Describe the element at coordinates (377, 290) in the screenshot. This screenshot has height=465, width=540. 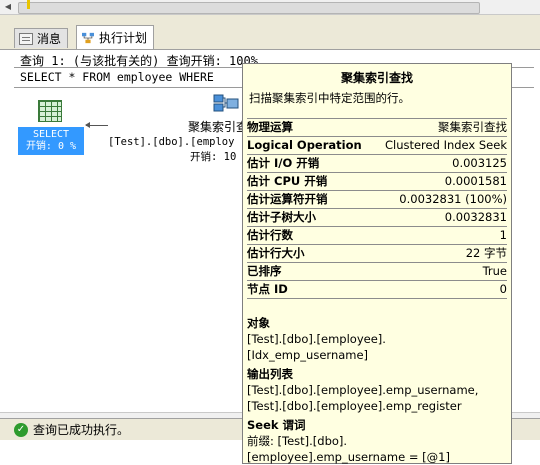
I see `property-row: 节点 ID 0` at that location.